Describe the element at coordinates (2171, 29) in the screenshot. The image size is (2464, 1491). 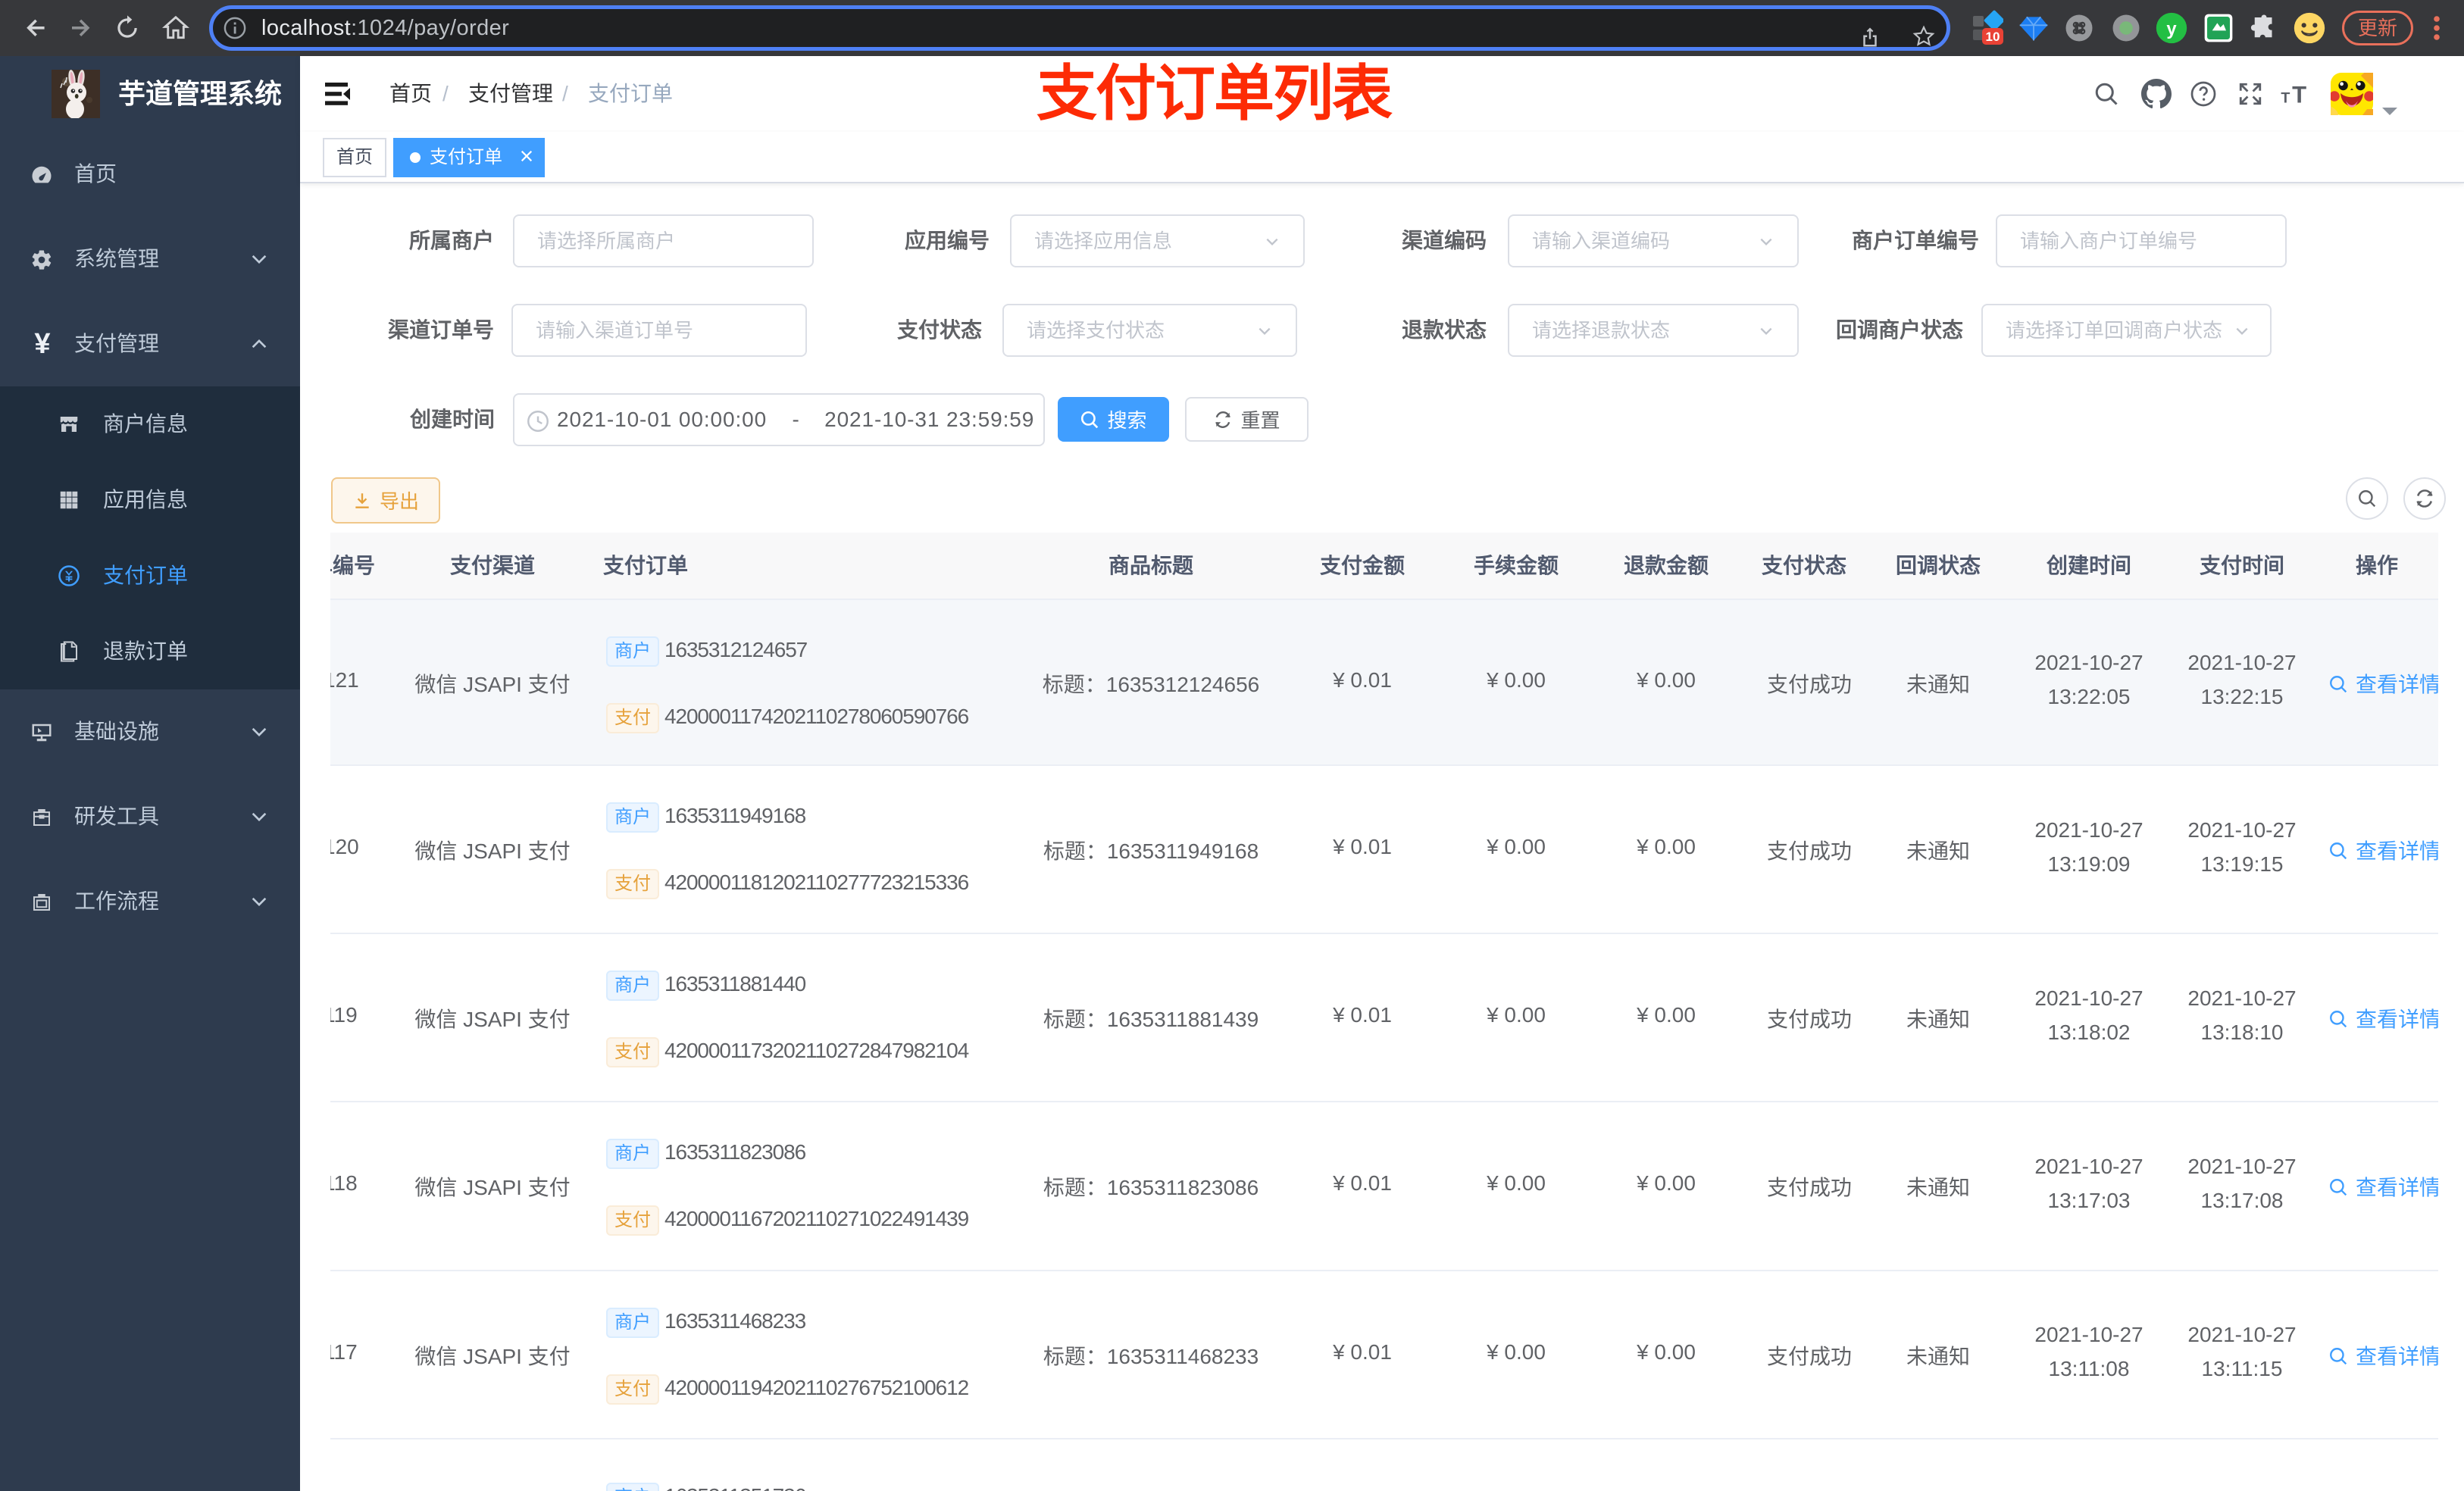
I see `svg-text: y` at that location.